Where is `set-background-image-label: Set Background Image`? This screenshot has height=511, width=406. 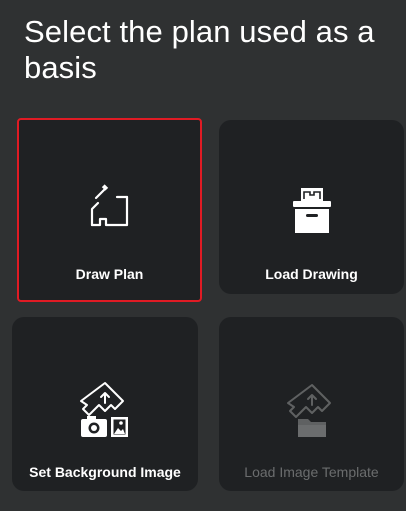
set-background-image-label: Set Background Image is located at coordinates (105, 472).